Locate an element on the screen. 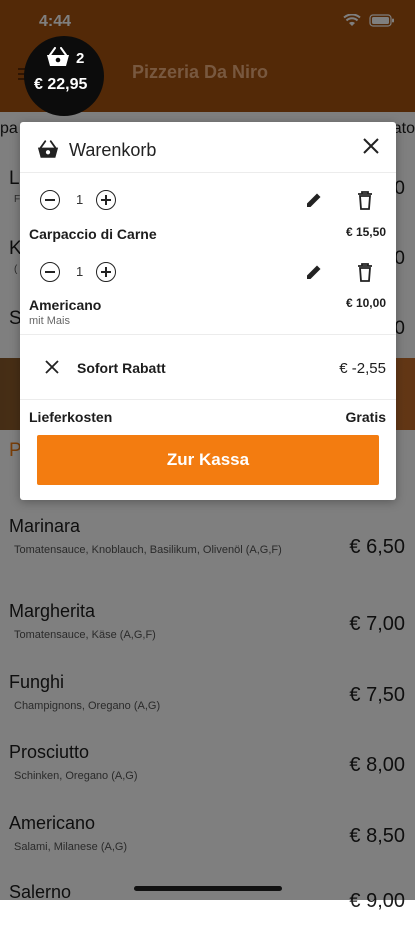 The height and width of the screenshot is (952, 415). cart-item-price: € 15,50 is located at coordinates (365, 232).